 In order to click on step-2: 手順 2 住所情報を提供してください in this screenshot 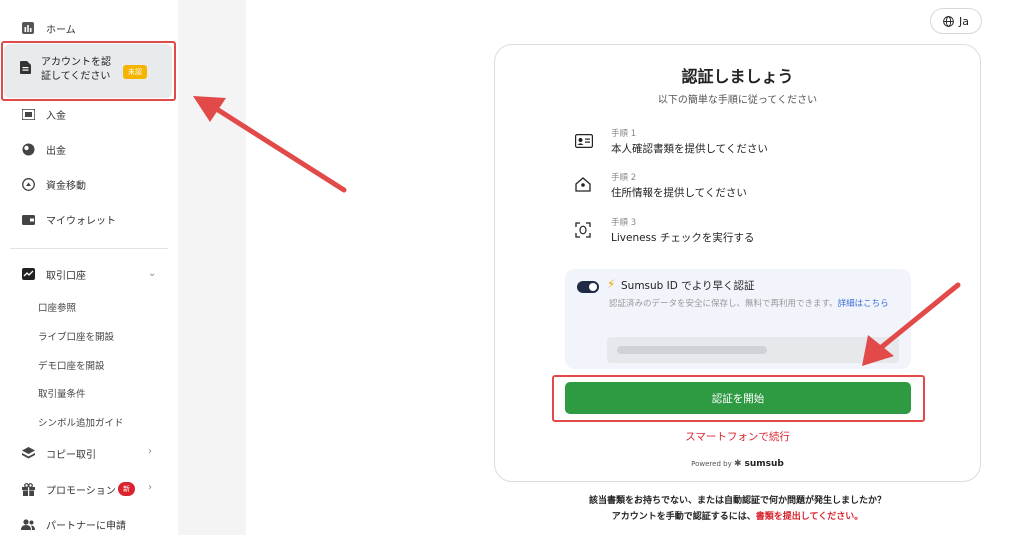, I will do `click(755, 188)`.